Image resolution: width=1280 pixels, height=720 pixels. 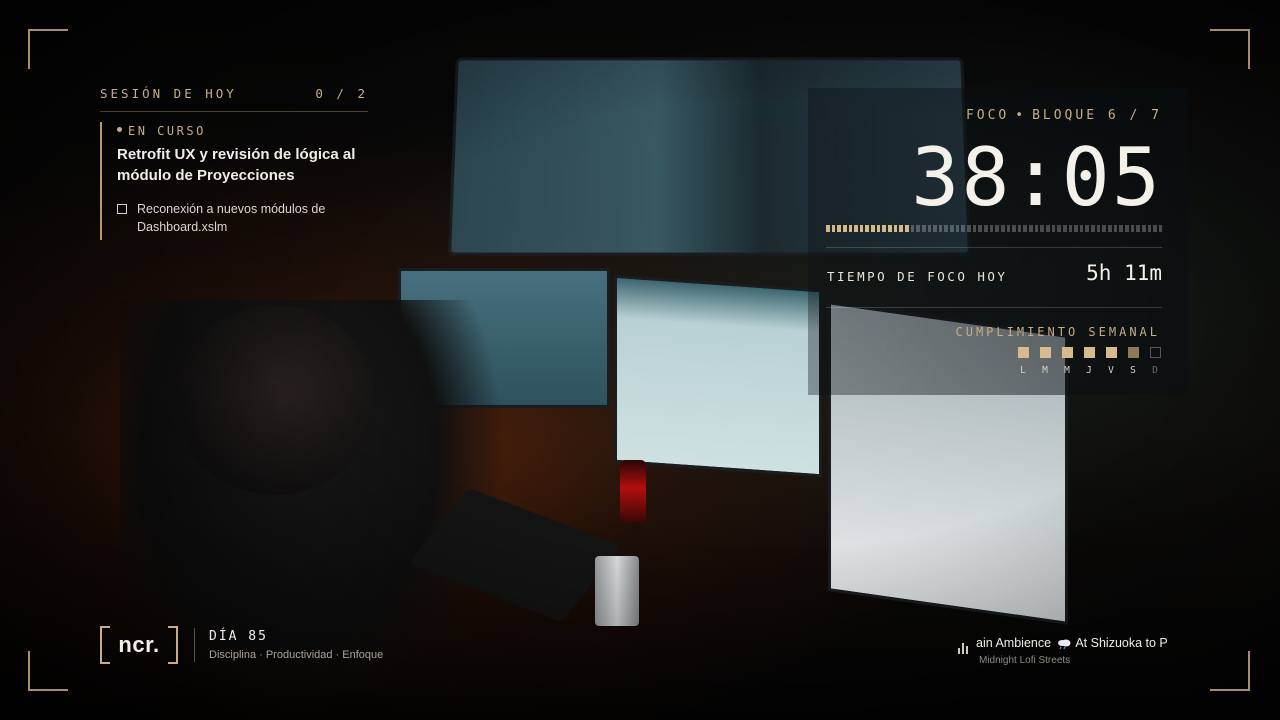 I want to click on frame-corner-top-right, so click(x=1230, y=49).